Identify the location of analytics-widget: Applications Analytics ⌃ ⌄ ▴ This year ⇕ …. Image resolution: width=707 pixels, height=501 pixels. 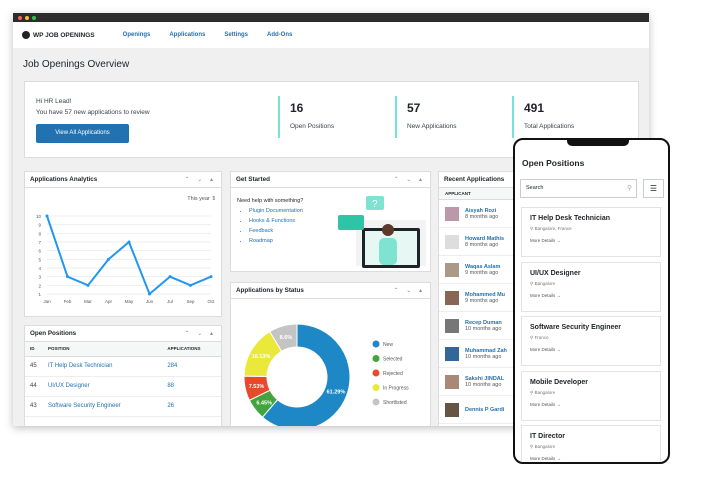
(123, 244).